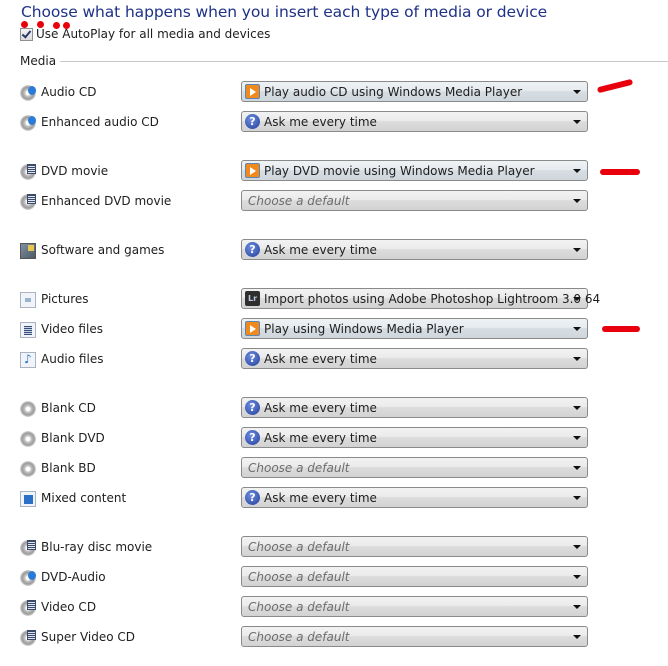 The width and height of the screenshot is (668, 666). What do you see at coordinates (28, 251) in the screenshot?
I see `software-icon` at bounding box center [28, 251].